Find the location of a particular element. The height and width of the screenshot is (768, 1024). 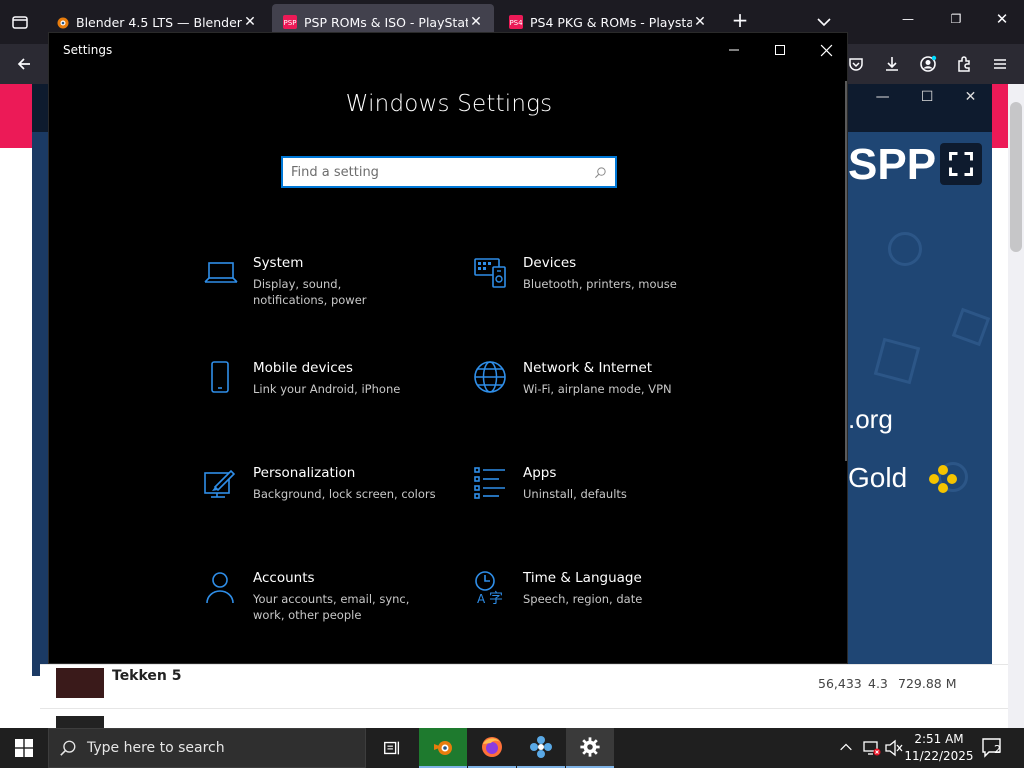

category-title: Time & Language is located at coordinates (582, 578).